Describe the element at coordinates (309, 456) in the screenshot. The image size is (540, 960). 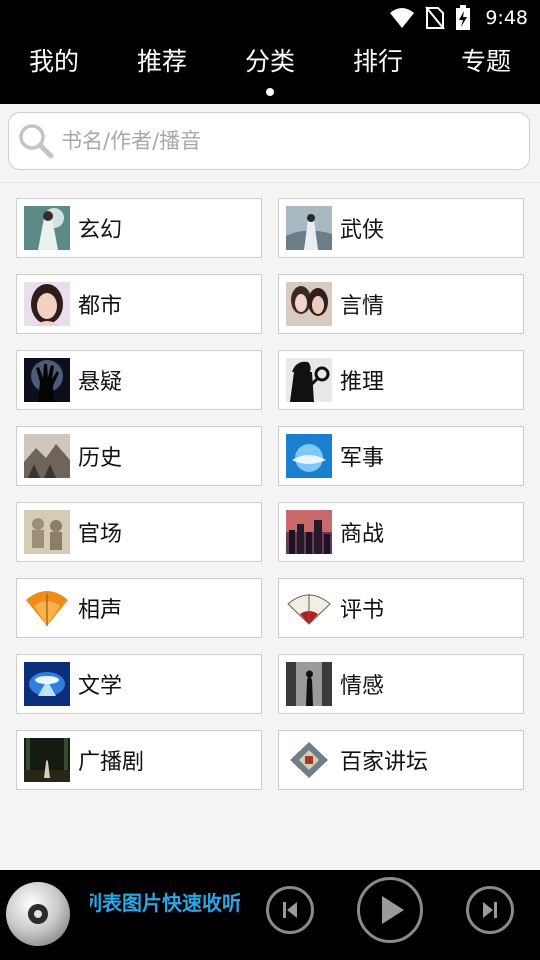
I see `military-thumbnail` at that location.